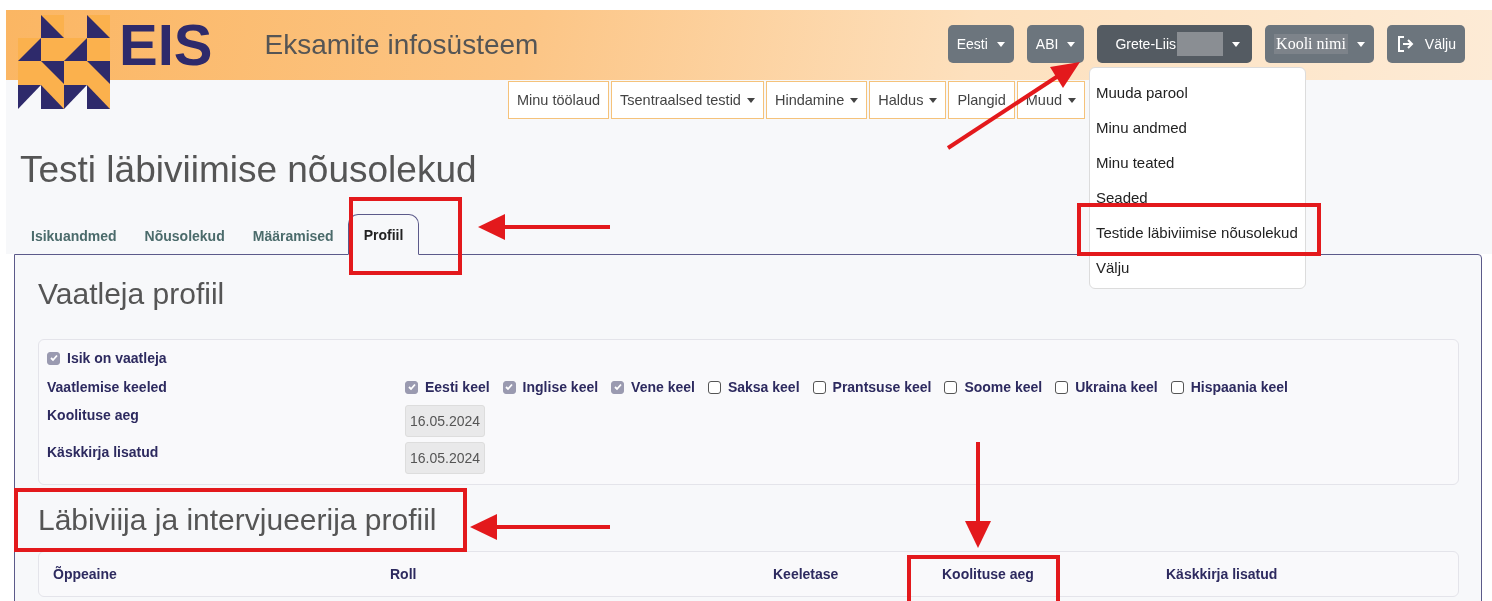 This screenshot has height=601, width=1492. Describe the element at coordinates (816, 100) in the screenshot. I see `nav-menu-item: Hindamine` at that location.